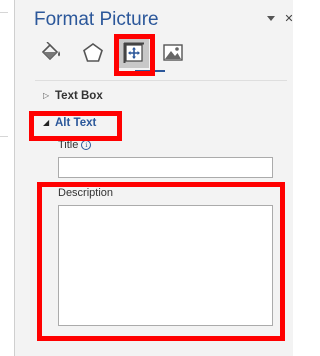 This screenshot has height=356, width=320. I want to click on section-text-box: ▷ Text Box, so click(73, 96).